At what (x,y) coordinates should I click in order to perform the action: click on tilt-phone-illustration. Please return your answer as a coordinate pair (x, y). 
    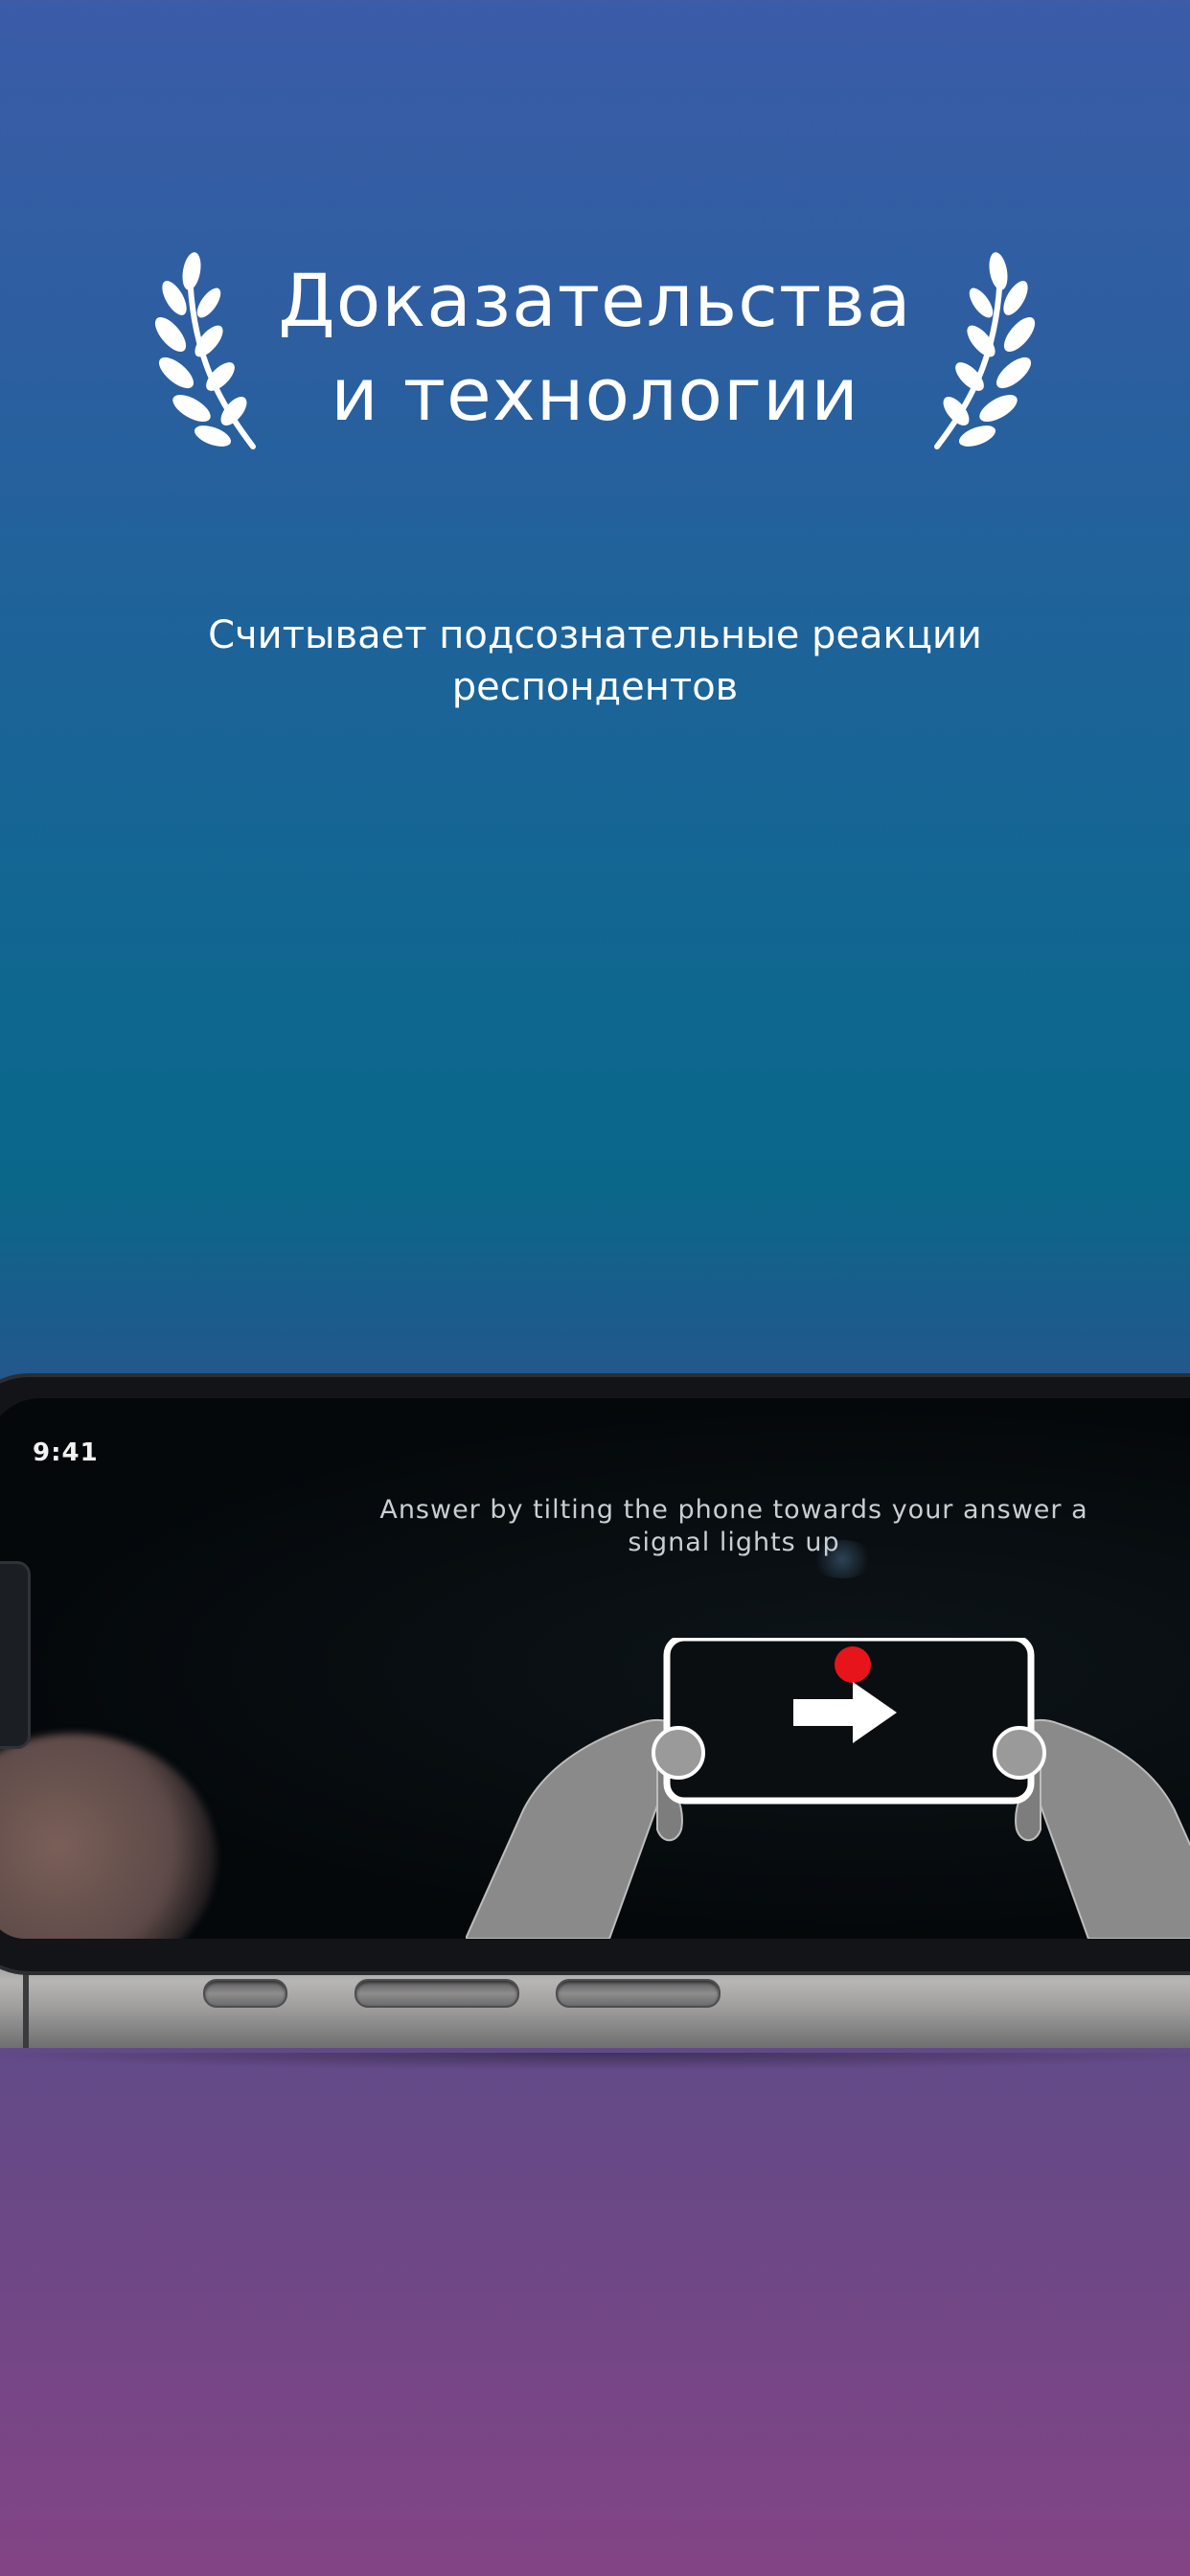
    Looking at the image, I should click on (828, 1788).